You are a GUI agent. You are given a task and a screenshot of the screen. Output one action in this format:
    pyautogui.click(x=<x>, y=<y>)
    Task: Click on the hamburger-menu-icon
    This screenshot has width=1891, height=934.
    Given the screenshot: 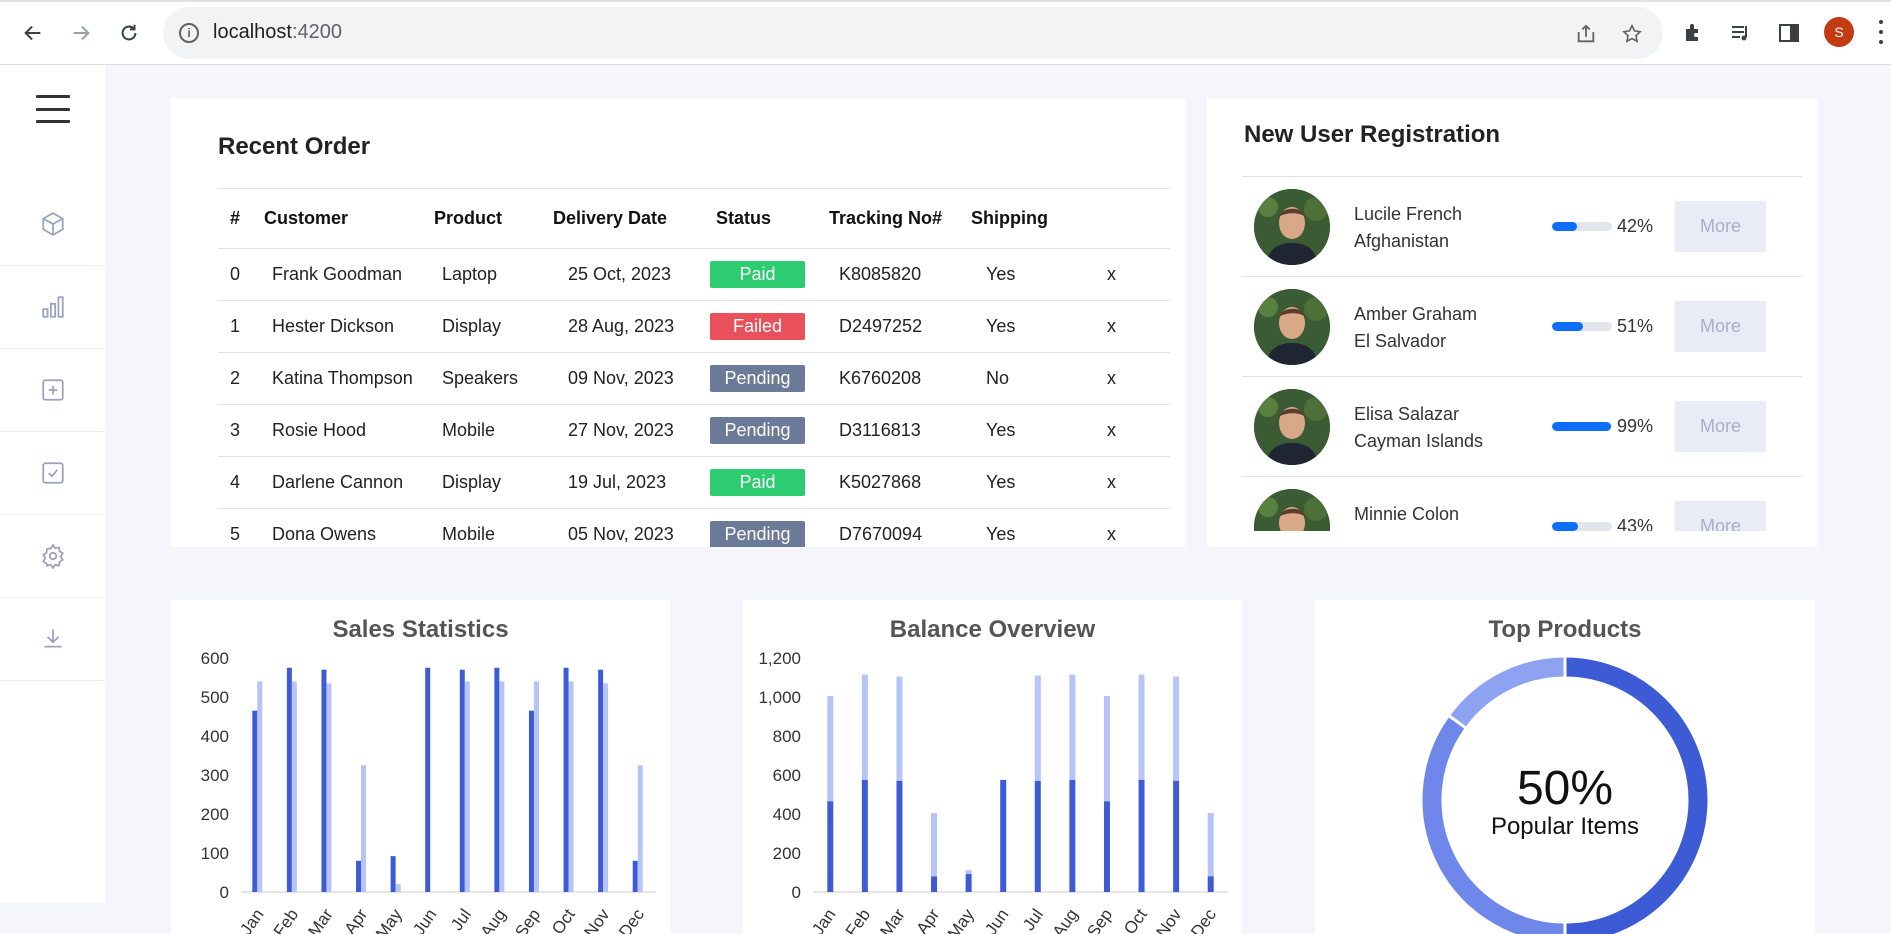 What is the action you would take?
    pyautogui.click(x=53, y=109)
    